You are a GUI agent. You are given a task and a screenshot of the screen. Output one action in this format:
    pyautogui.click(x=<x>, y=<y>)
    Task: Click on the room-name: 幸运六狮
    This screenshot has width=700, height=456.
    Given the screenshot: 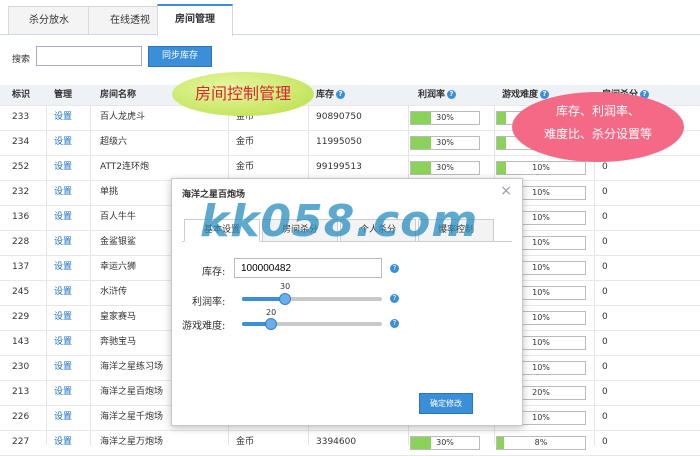 What is the action you would take?
    pyautogui.click(x=118, y=267)
    